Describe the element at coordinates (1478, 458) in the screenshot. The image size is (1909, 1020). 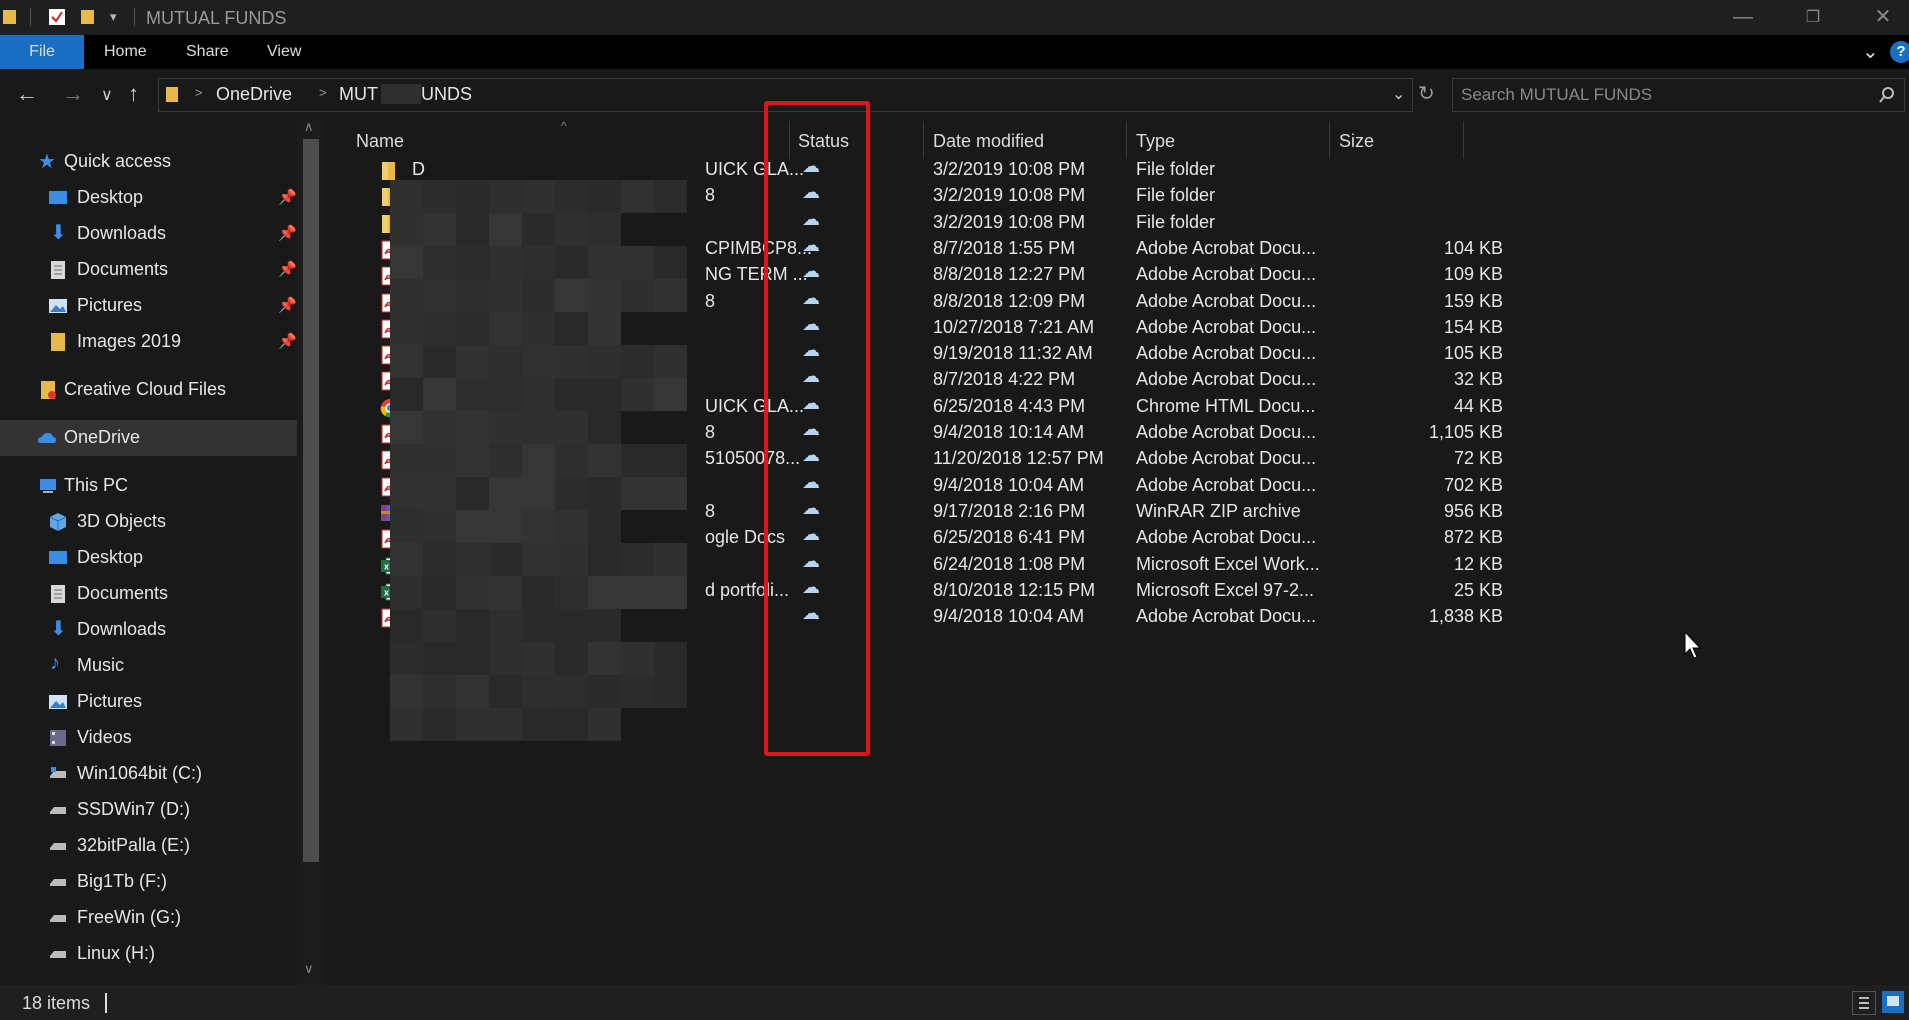
I see `file-size: 72 KB` at that location.